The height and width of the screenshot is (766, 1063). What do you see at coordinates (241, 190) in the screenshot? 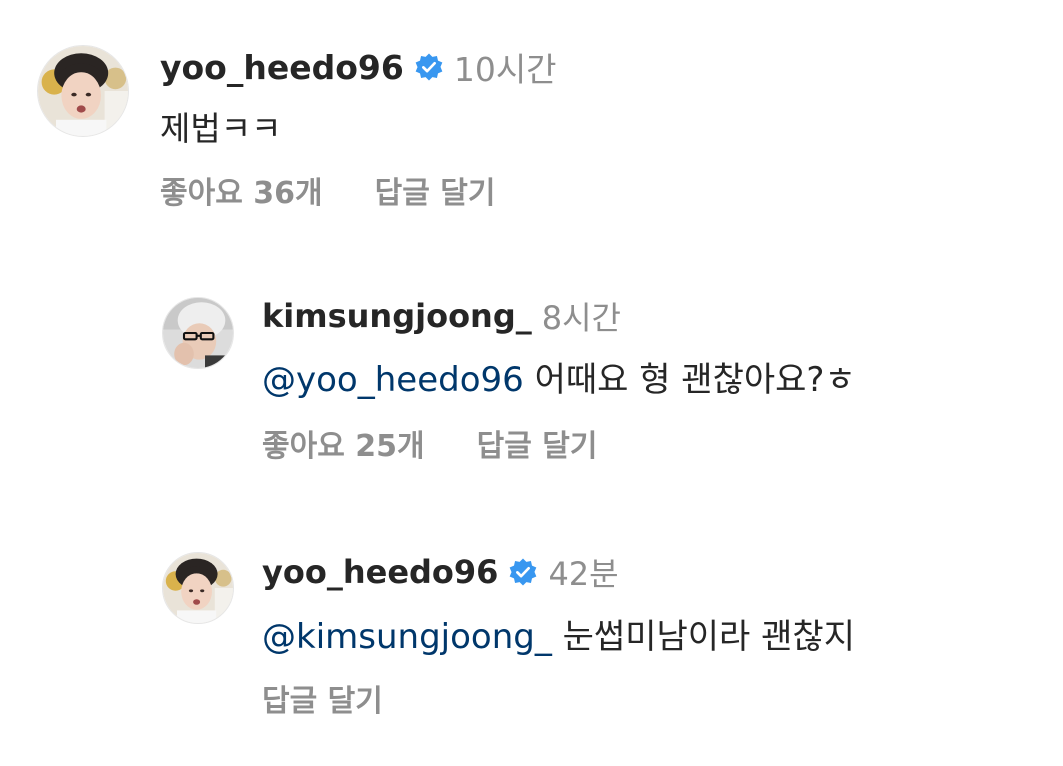
I see `likes-count-link: 좋아요 36개` at bounding box center [241, 190].